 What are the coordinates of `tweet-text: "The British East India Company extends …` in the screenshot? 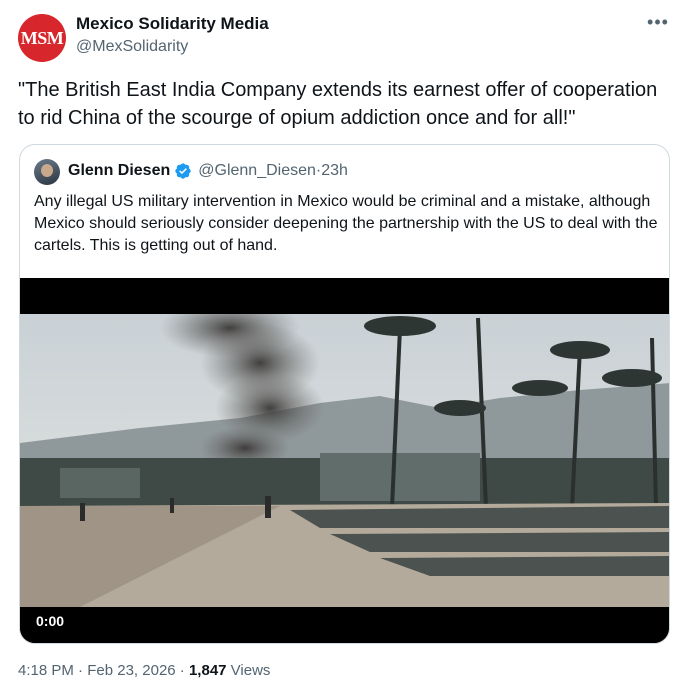 It's located at (338, 104).